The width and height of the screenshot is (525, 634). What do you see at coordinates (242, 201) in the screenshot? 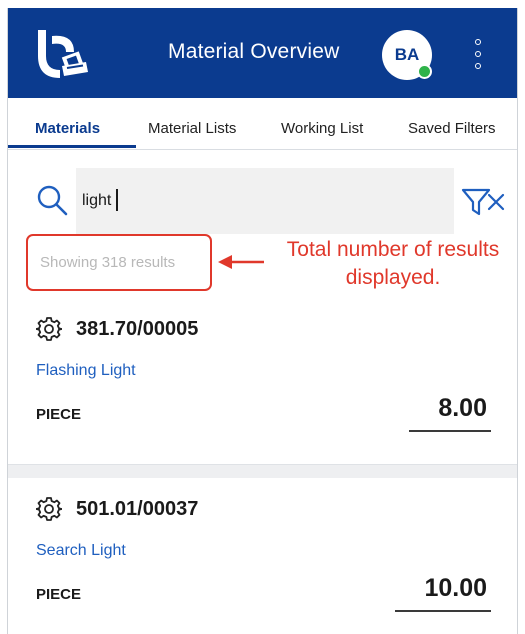
I see `search-input` at bounding box center [242, 201].